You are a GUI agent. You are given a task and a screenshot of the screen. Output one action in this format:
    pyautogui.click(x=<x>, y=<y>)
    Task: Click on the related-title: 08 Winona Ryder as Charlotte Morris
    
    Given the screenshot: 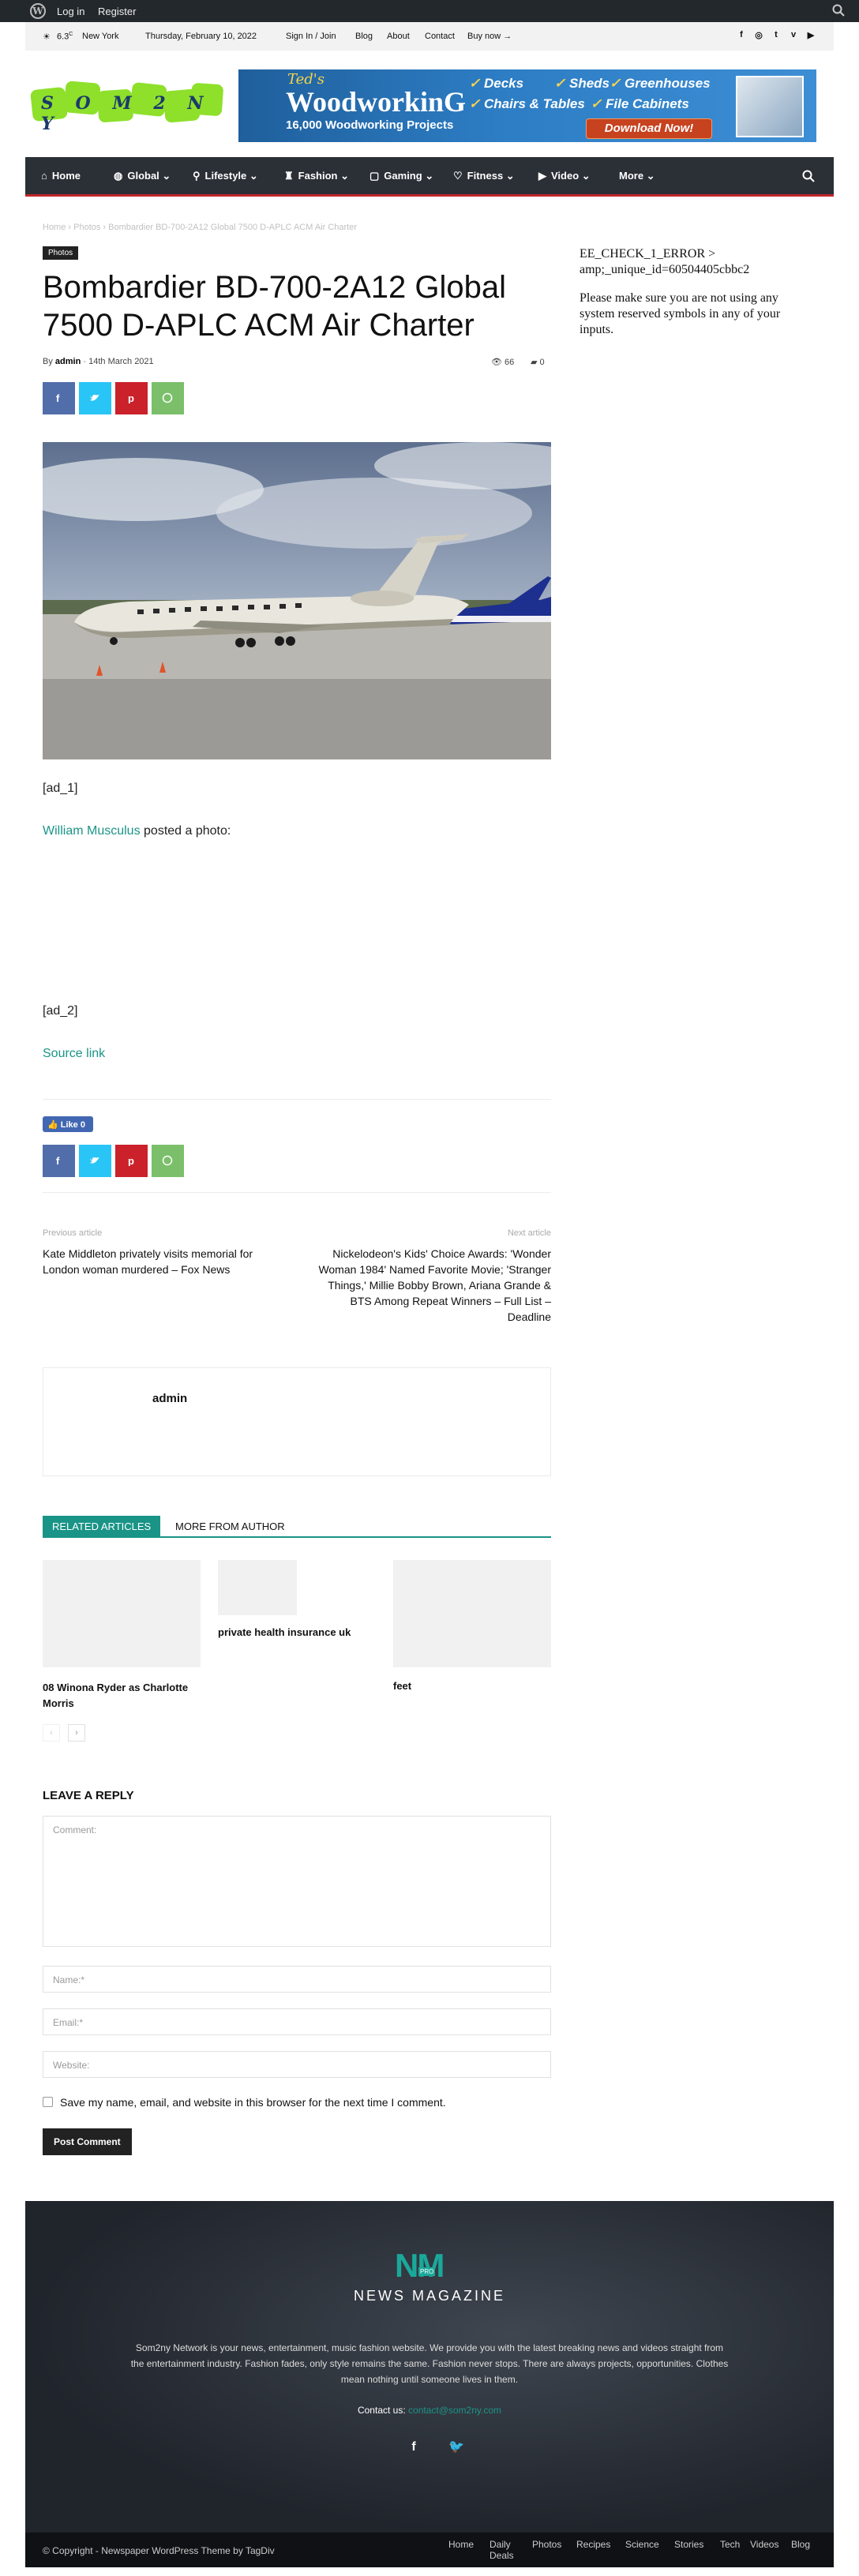 What is the action you would take?
    pyautogui.click(x=122, y=1696)
    